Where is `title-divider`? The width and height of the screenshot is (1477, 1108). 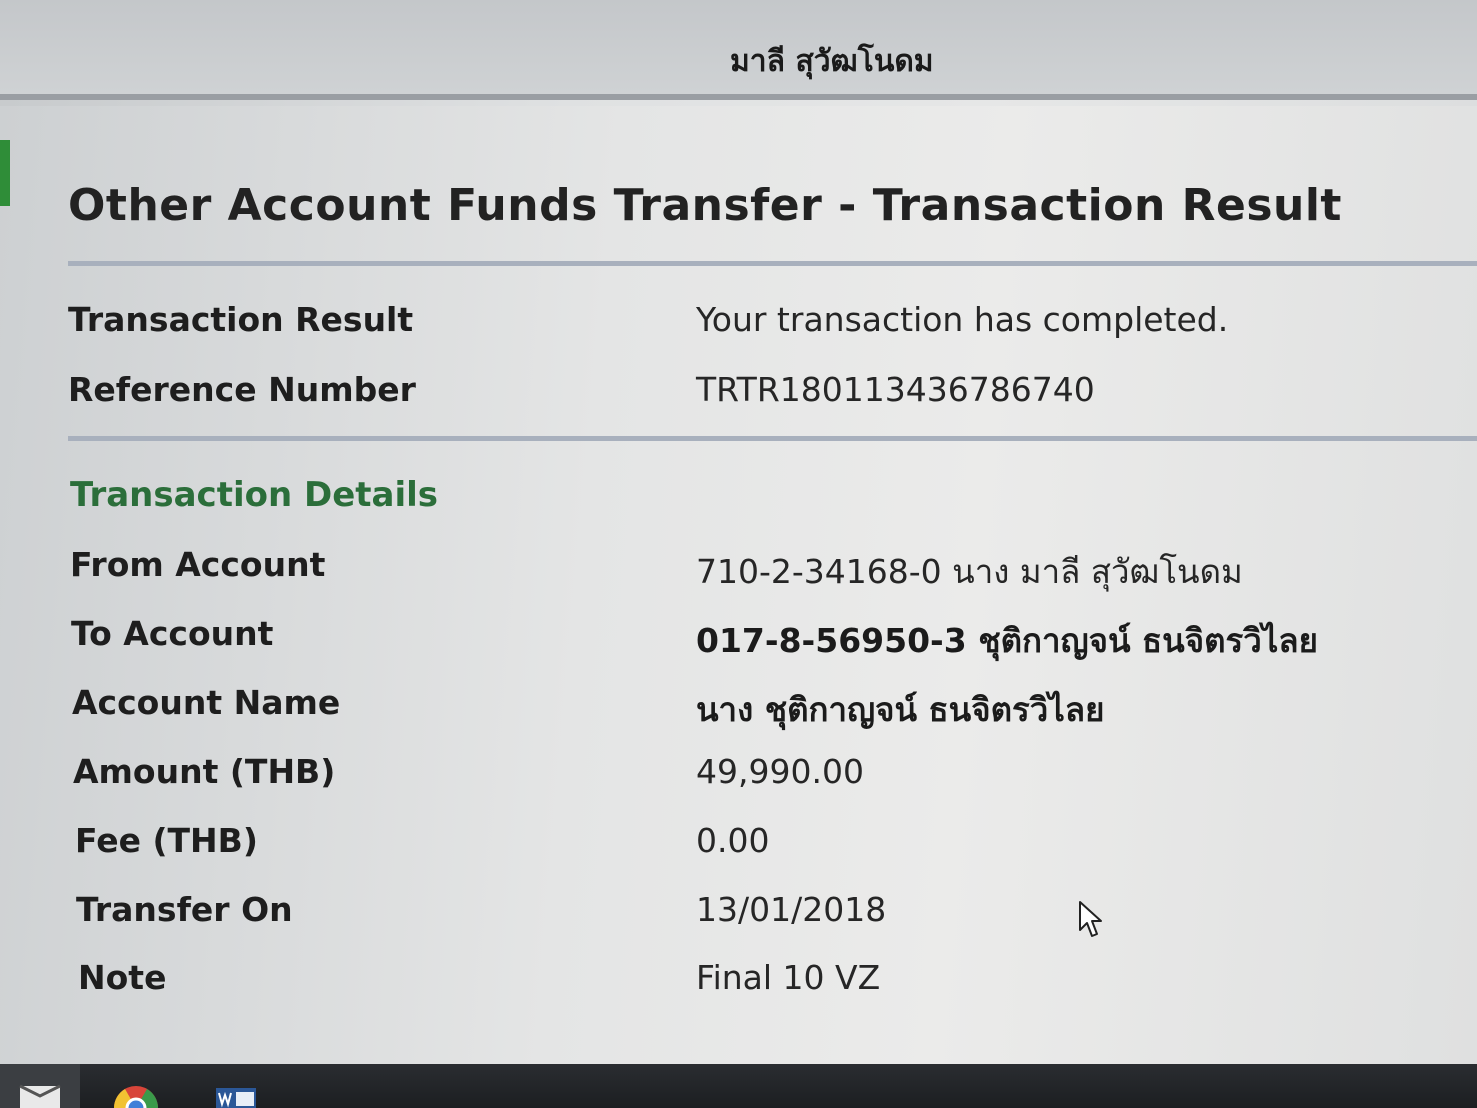
title-divider is located at coordinates (772, 263).